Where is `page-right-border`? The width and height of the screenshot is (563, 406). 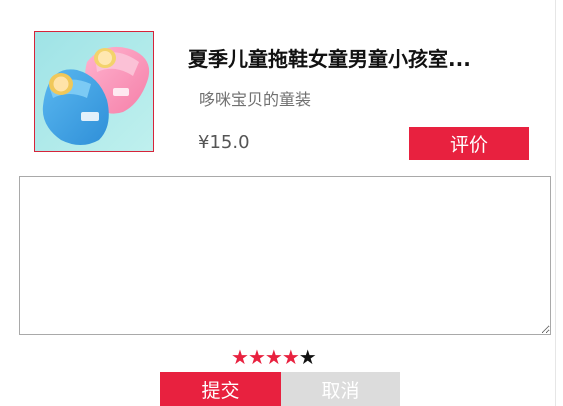 page-right-border is located at coordinates (555, 203).